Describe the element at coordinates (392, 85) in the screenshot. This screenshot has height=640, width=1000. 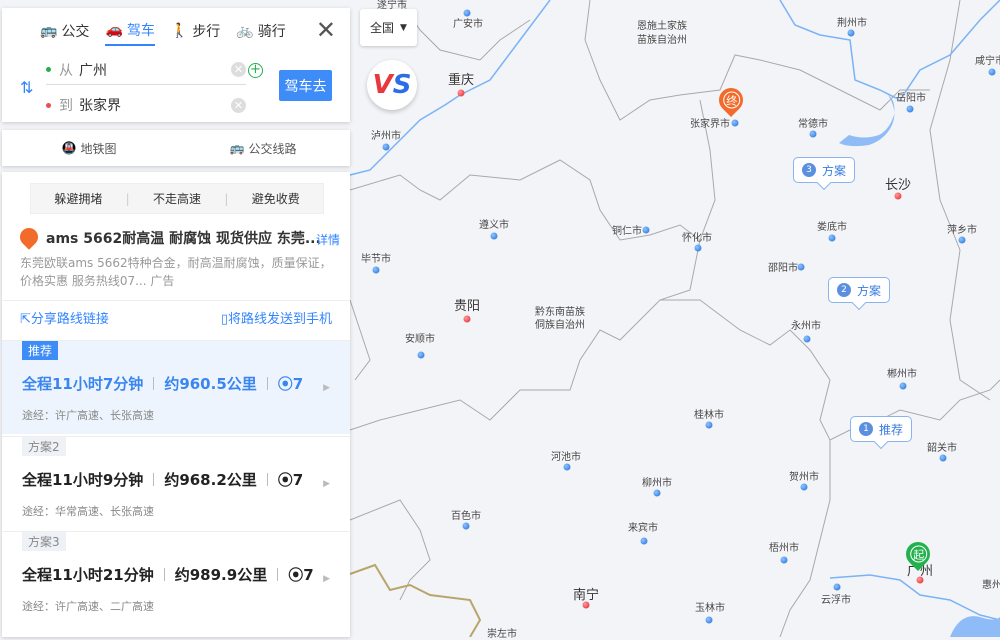
I see `vs-logo: VS` at that location.